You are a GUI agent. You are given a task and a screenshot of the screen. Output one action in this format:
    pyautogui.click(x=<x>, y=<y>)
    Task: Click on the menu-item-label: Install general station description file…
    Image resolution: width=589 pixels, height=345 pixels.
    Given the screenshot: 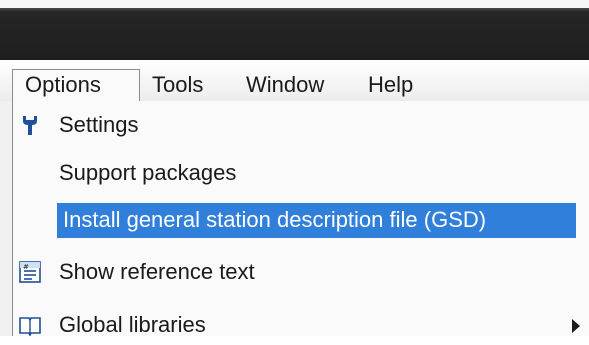 What is the action you would take?
    pyautogui.click(x=275, y=219)
    